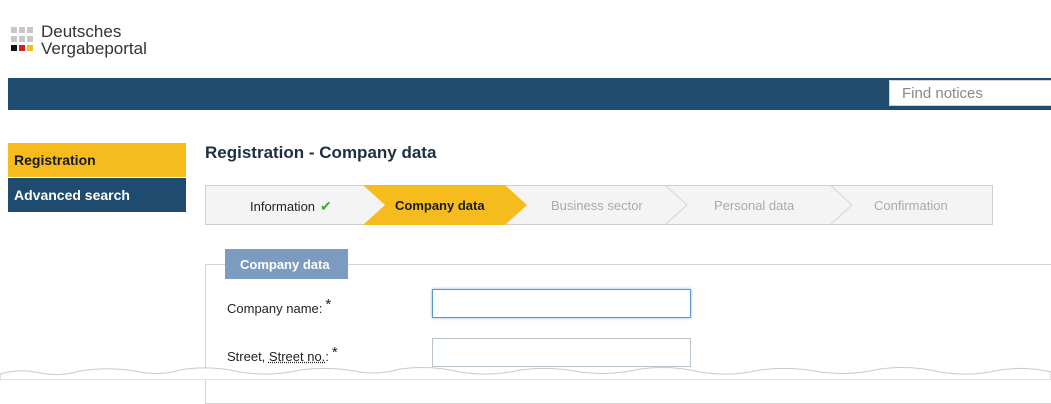 This screenshot has height=404, width=1051. I want to click on brand-line-1: Deutsches, so click(81, 31).